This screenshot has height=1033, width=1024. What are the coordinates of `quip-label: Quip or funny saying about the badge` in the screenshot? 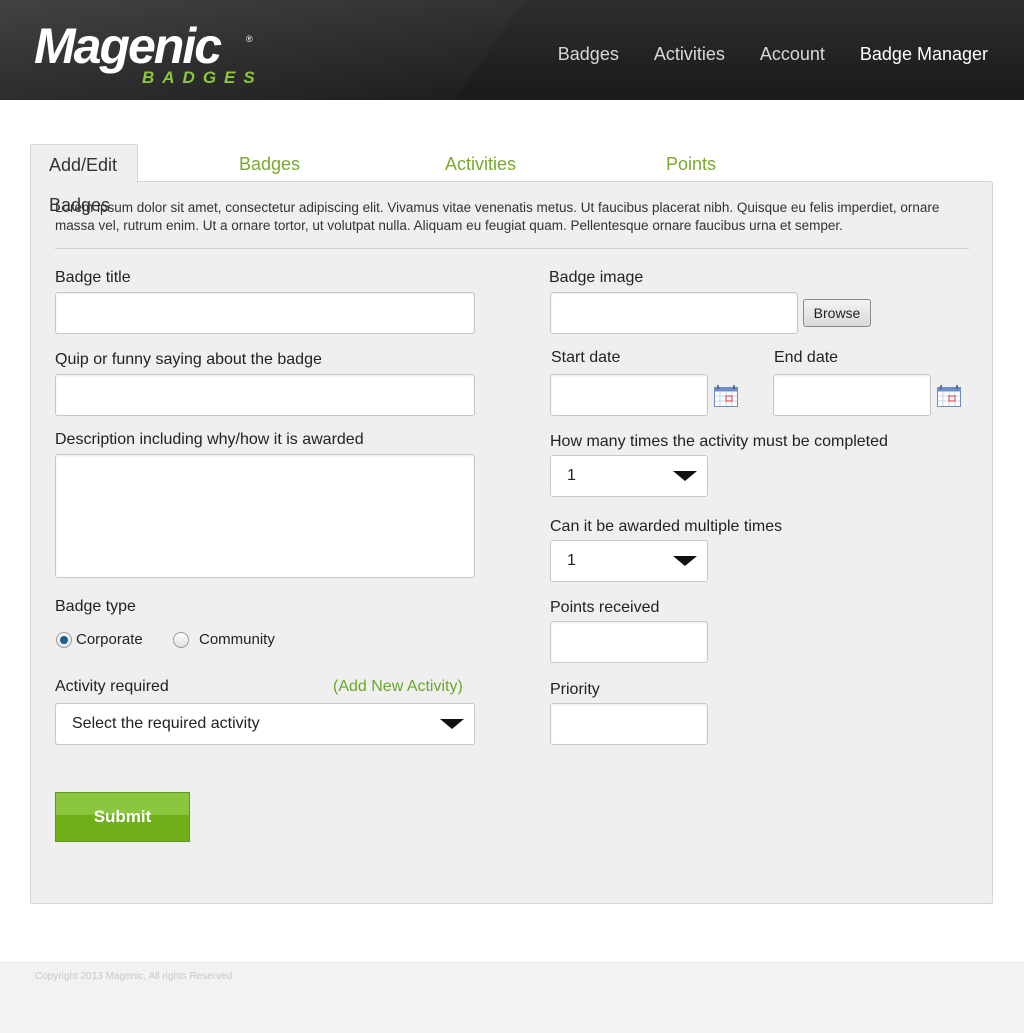 It's located at (188, 359).